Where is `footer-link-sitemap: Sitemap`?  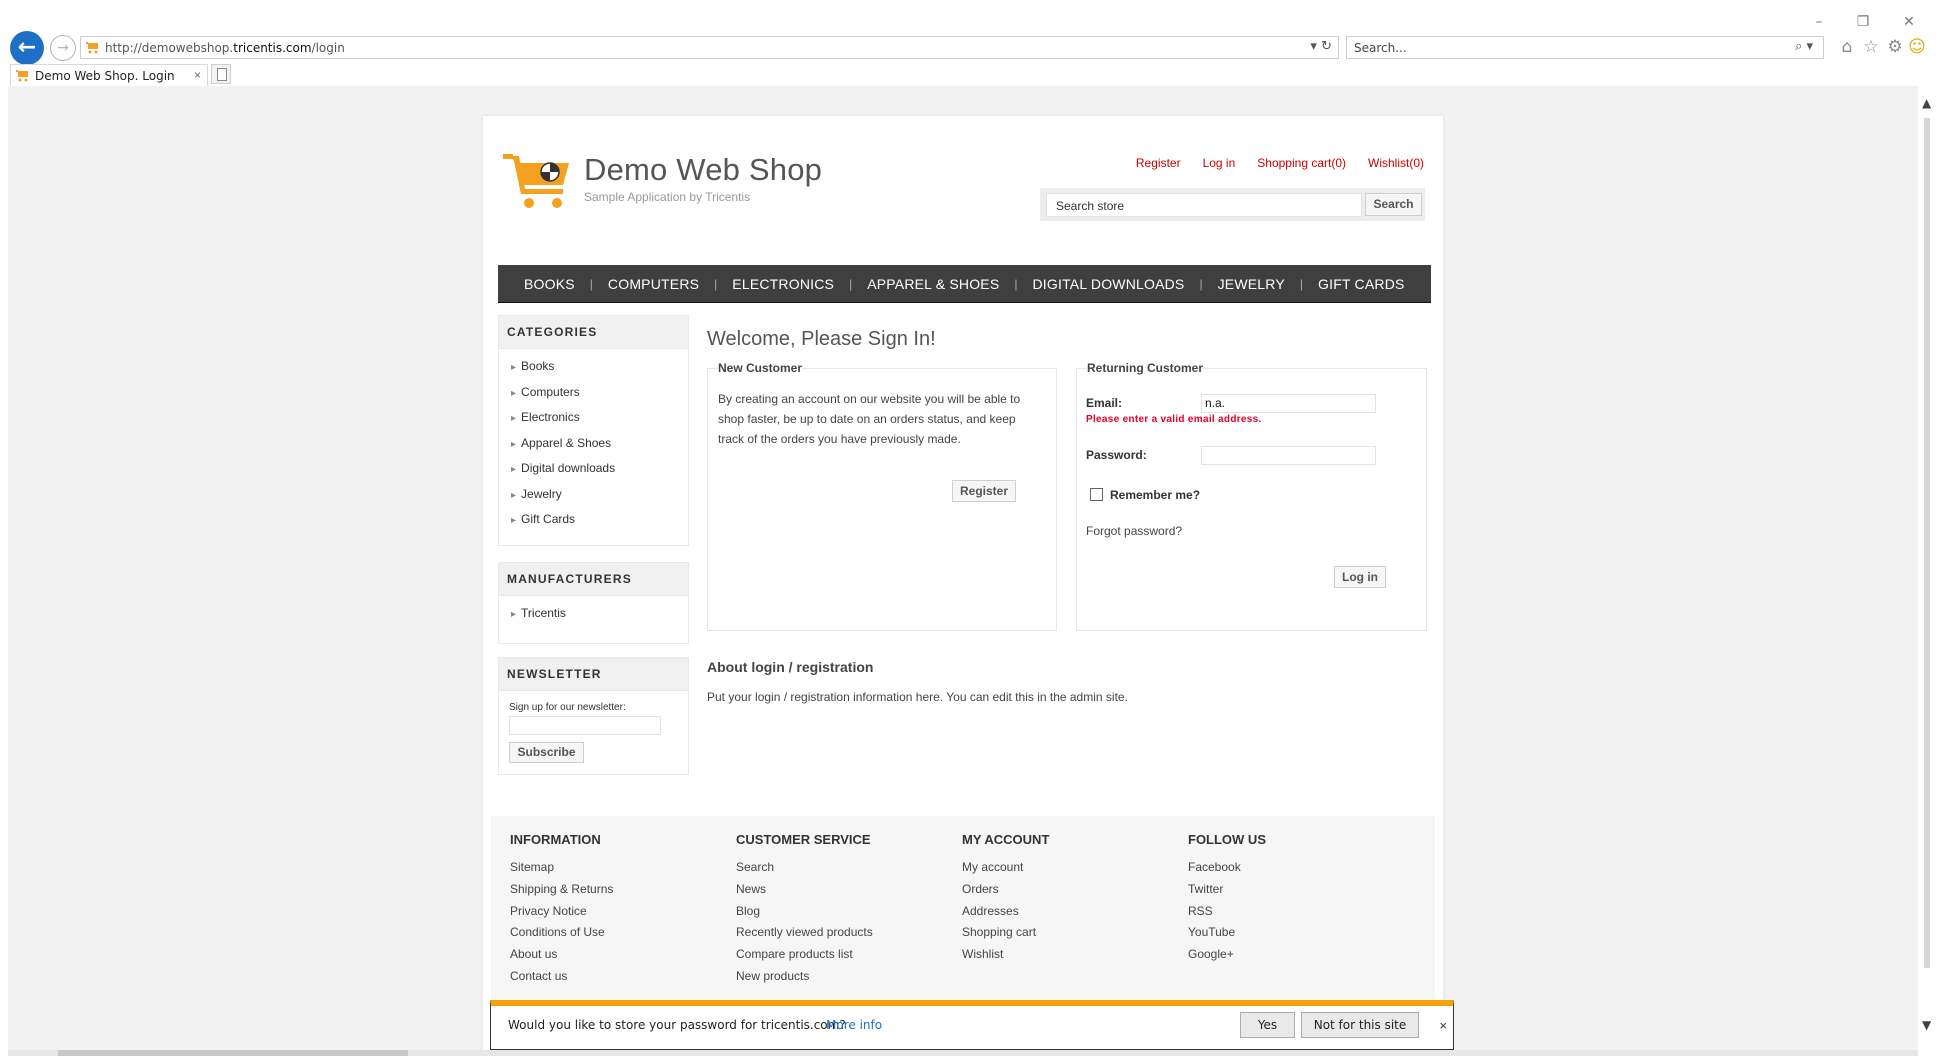
footer-link-sitemap: Sitemap is located at coordinates (561, 869).